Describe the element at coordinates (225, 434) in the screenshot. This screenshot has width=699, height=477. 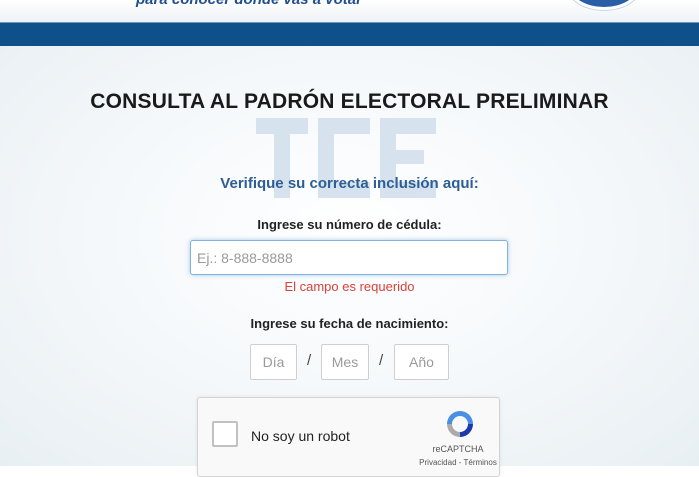
I see `recaptcha-checkbox` at that location.